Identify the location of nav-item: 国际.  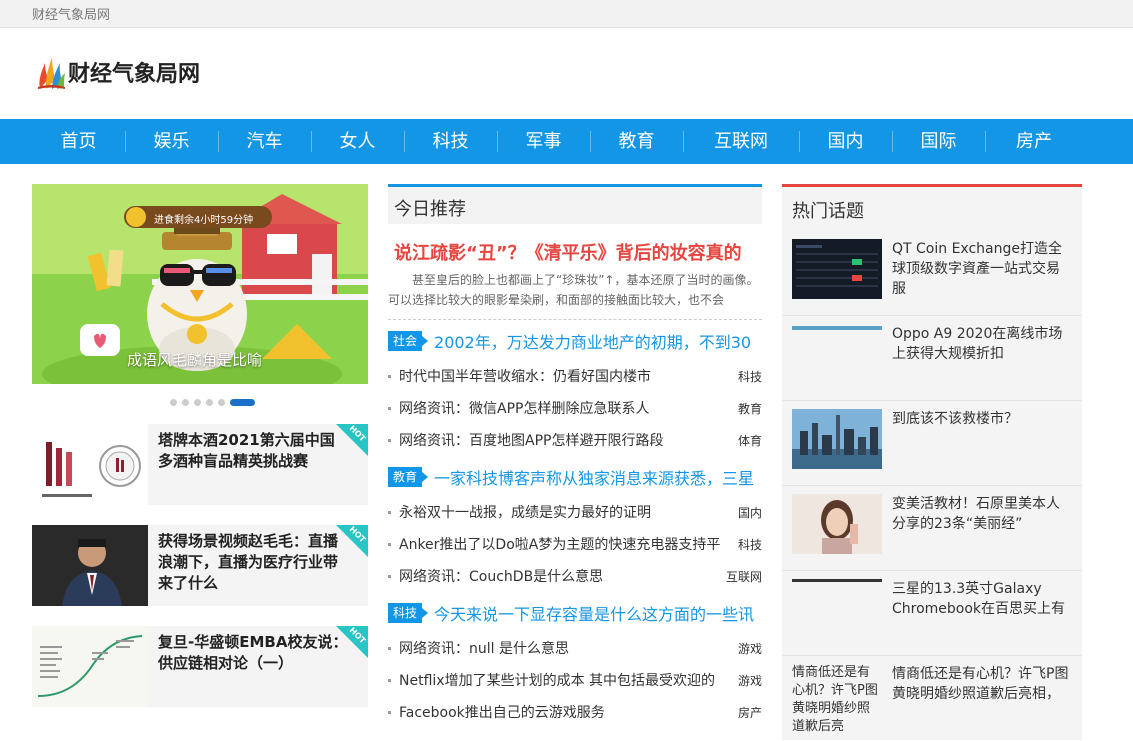
(938, 141).